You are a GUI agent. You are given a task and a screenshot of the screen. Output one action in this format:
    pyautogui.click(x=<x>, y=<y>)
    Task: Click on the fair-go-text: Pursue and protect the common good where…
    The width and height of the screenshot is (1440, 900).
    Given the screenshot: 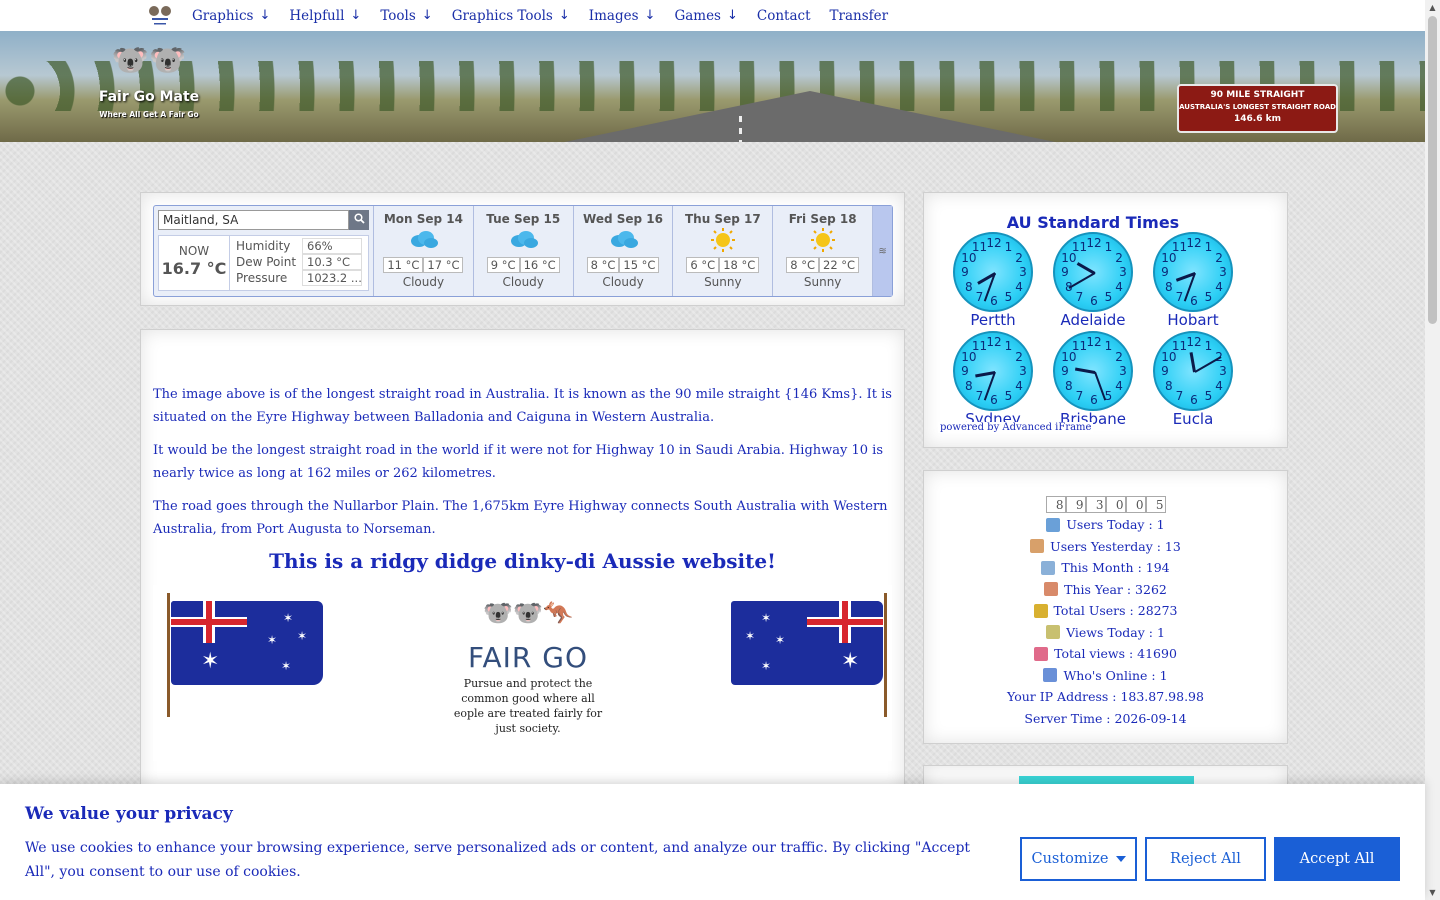 What is the action you would take?
    pyautogui.click(x=528, y=706)
    